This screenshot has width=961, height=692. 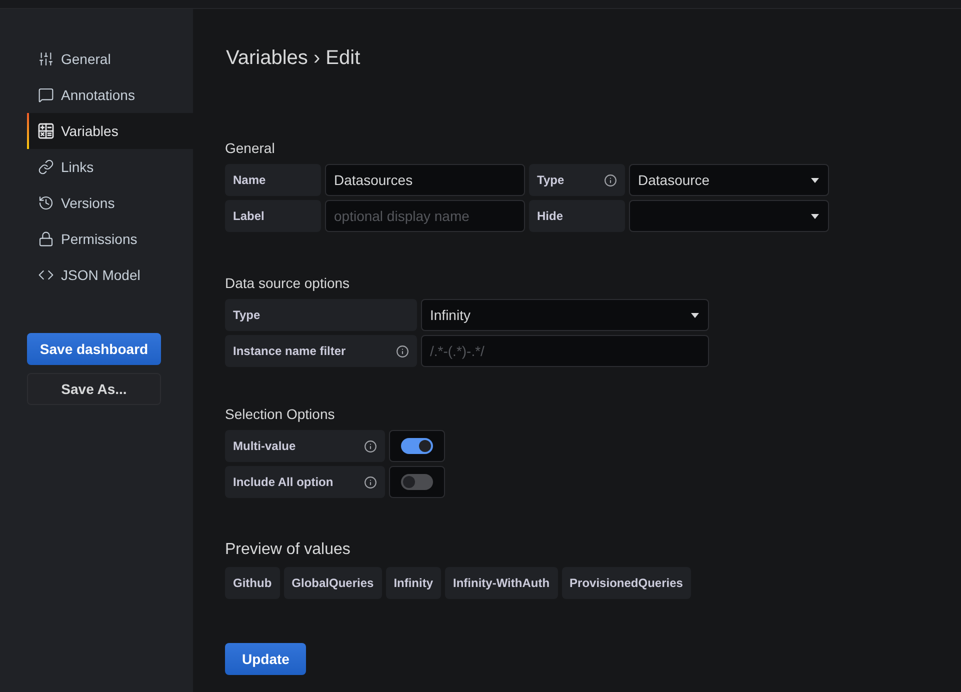 I want to click on calculator-icon, so click(x=46, y=131).